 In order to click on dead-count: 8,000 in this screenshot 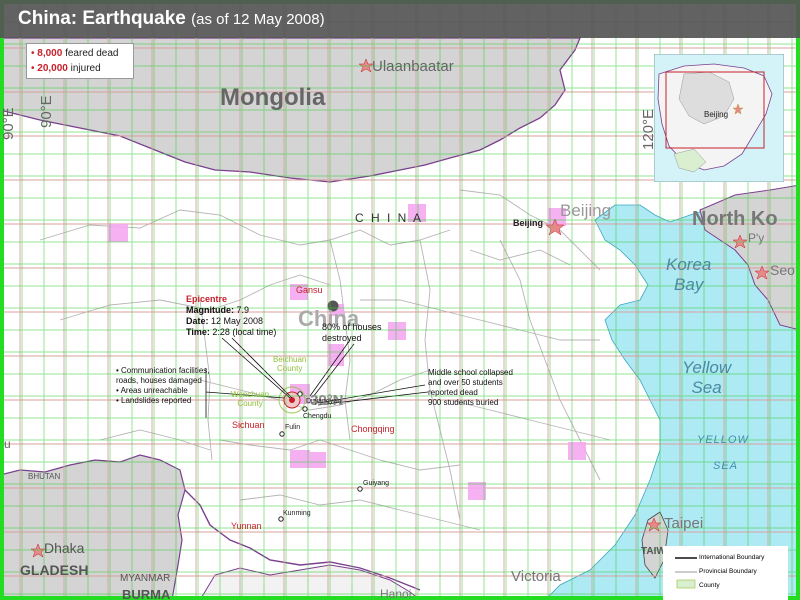, I will do `click(50, 53)`.